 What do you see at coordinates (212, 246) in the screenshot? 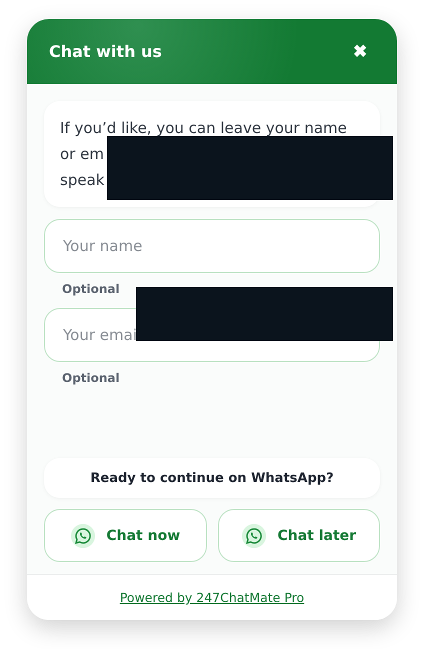
I see `input-field: Your name` at bounding box center [212, 246].